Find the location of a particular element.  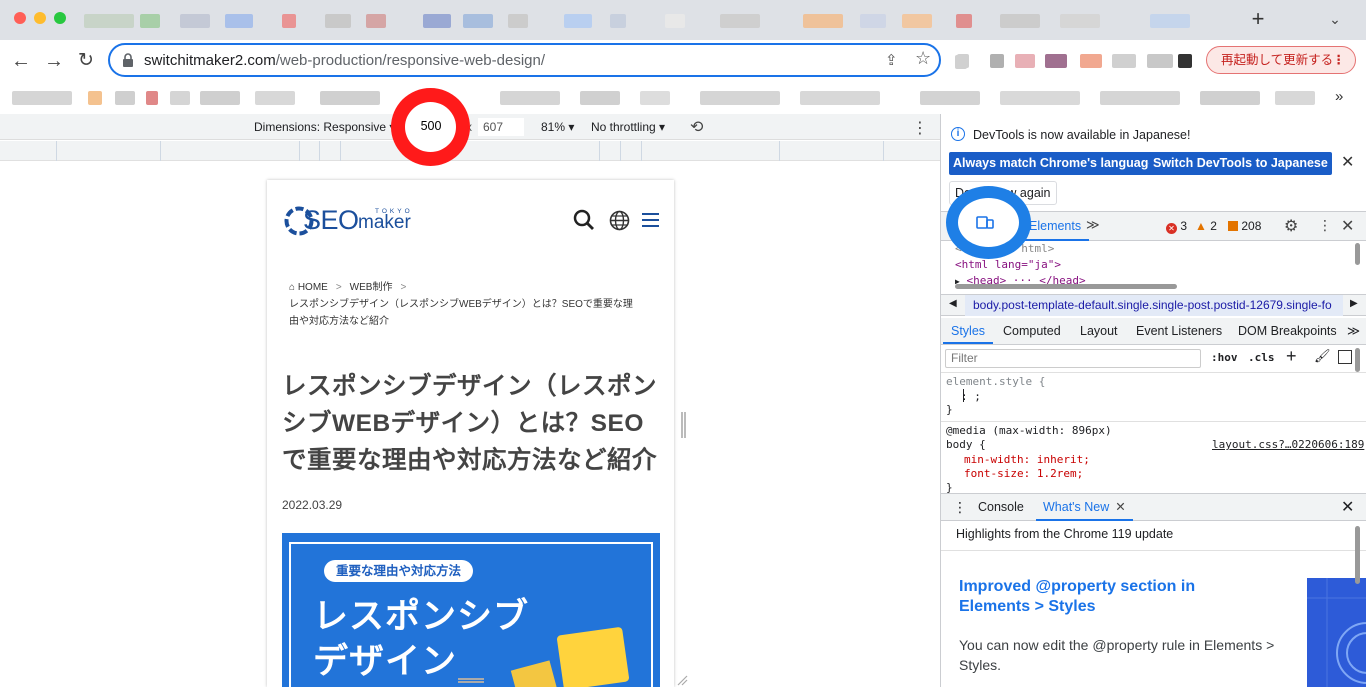

close-window-button is located at coordinates (20, 18).